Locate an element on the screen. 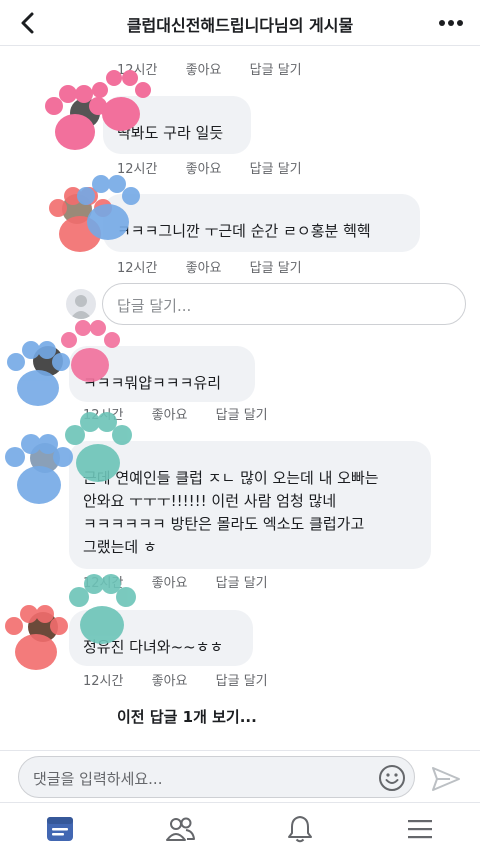 This screenshot has width=480, height=853. comment-text: 딱봐도 구라 일듯 is located at coordinates (170, 133).